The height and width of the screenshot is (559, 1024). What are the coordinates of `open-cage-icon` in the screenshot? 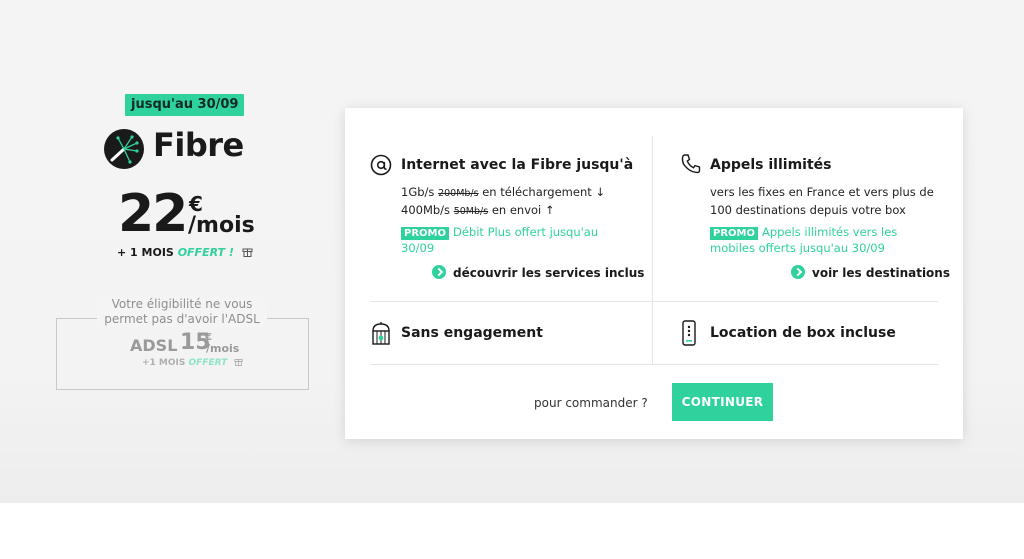 It's located at (381, 333).